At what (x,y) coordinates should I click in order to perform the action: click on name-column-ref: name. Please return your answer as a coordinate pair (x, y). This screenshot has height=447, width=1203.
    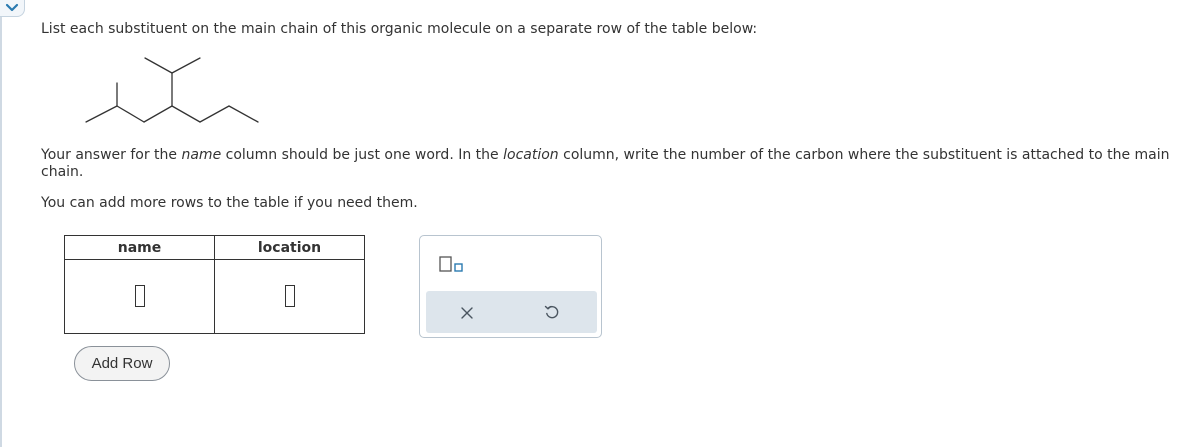
    Looking at the image, I should click on (201, 155).